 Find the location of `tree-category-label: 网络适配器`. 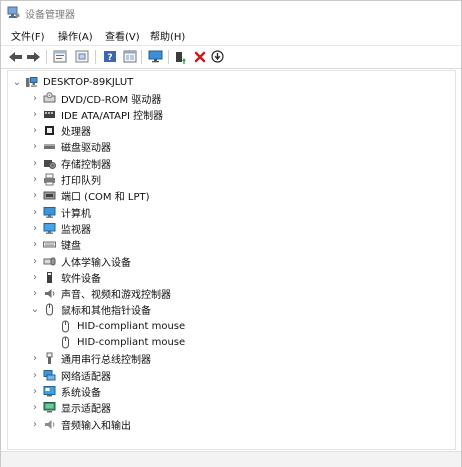

tree-category-label: 网络适配器 is located at coordinates (86, 377).